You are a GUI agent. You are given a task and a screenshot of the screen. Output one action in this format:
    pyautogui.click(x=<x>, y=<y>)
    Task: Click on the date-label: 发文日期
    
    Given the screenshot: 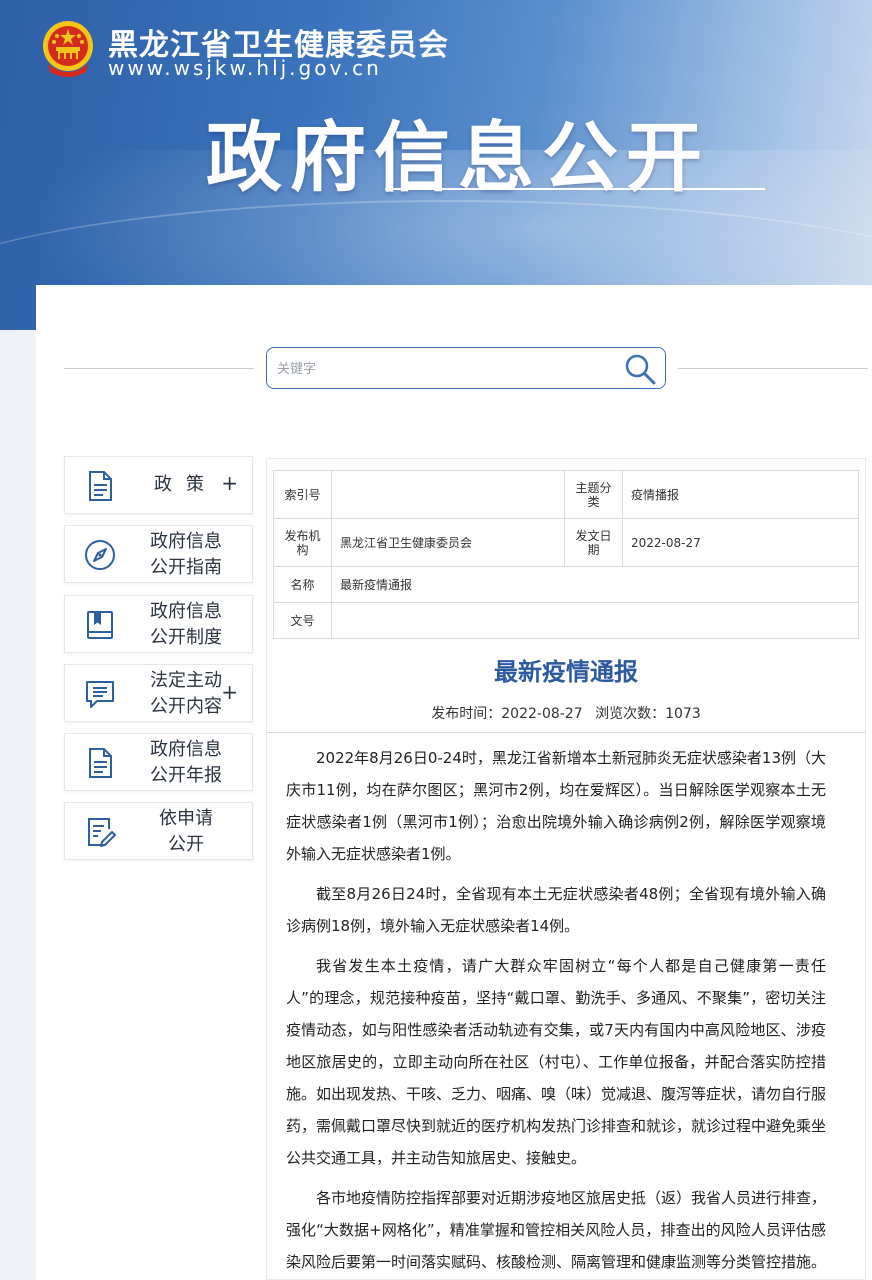 What is the action you would take?
    pyautogui.click(x=593, y=542)
    